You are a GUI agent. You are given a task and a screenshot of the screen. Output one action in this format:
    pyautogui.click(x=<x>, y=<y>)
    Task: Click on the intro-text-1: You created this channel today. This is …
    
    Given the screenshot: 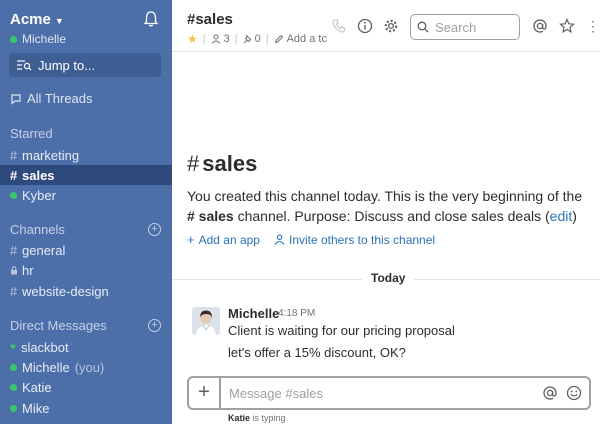 What is the action you would take?
    pyautogui.click(x=385, y=196)
    